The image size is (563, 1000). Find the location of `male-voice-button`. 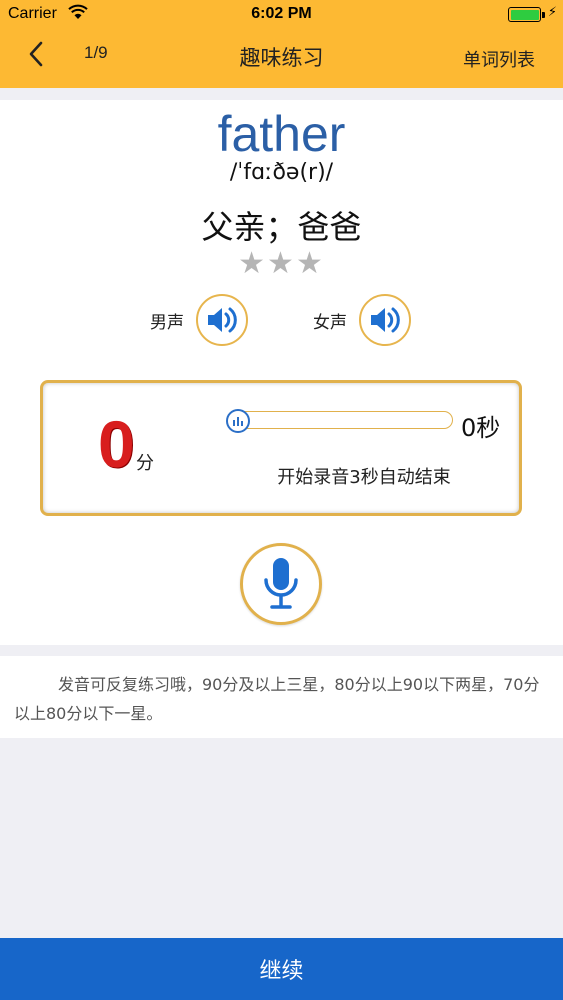

male-voice-button is located at coordinates (222, 320).